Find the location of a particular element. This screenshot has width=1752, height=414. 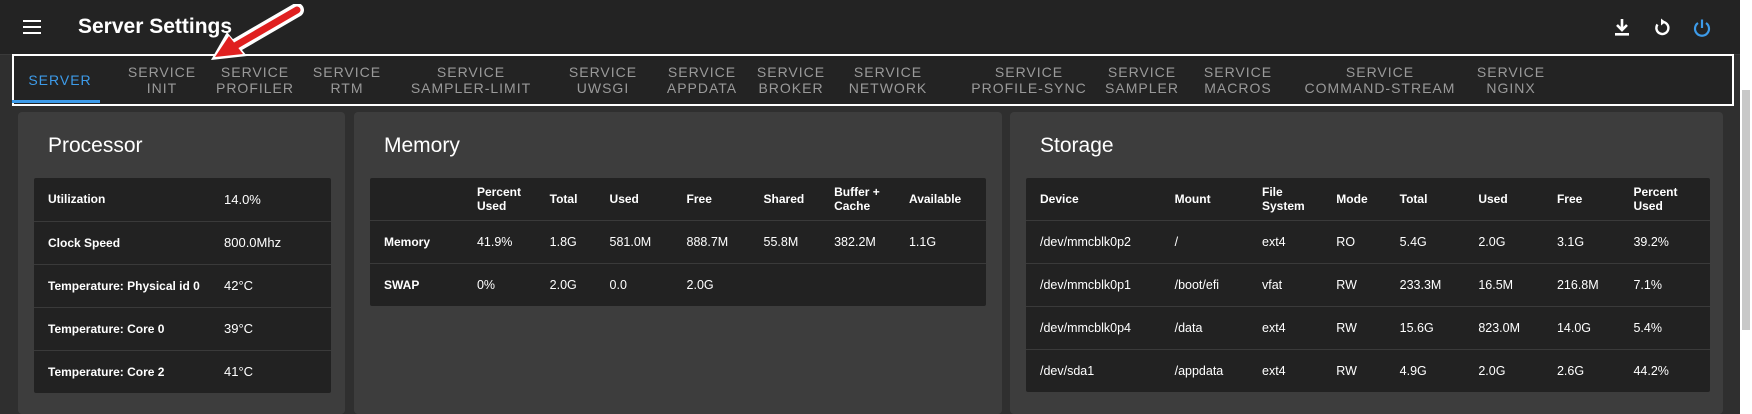

table-cell: 1.1G is located at coordinates (947, 241).